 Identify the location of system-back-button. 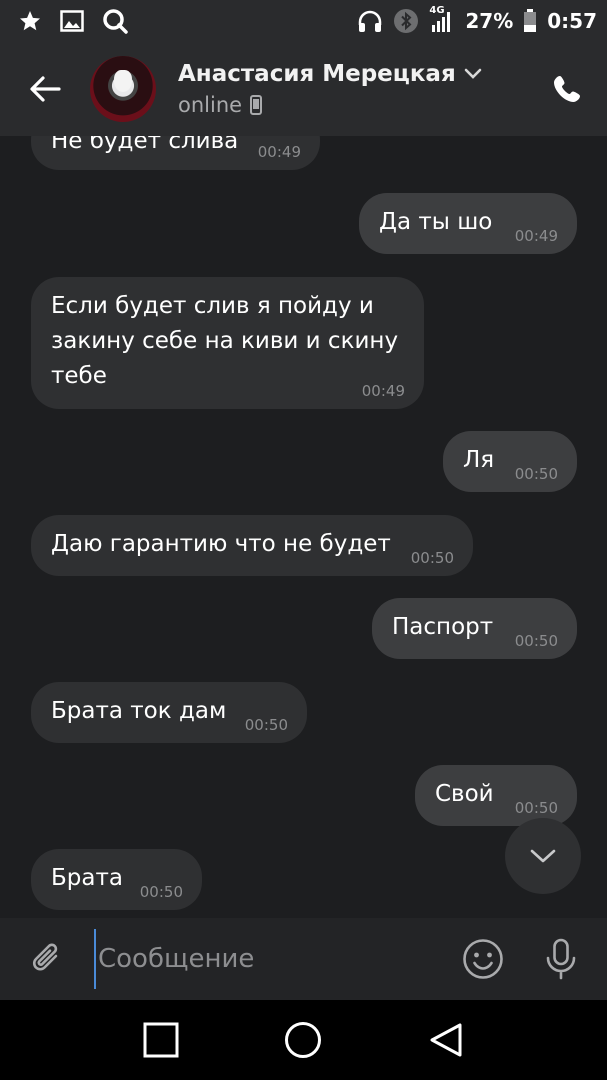
(446, 1040).